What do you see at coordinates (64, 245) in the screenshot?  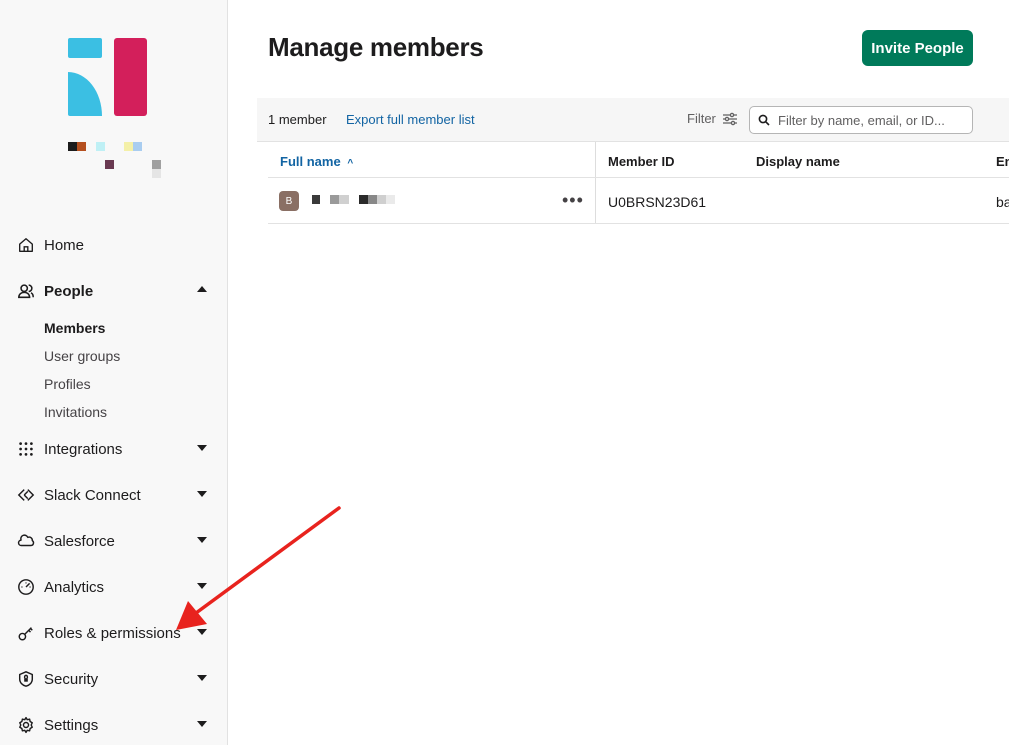 I see `sidebar-item-label: Home` at bounding box center [64, 245].